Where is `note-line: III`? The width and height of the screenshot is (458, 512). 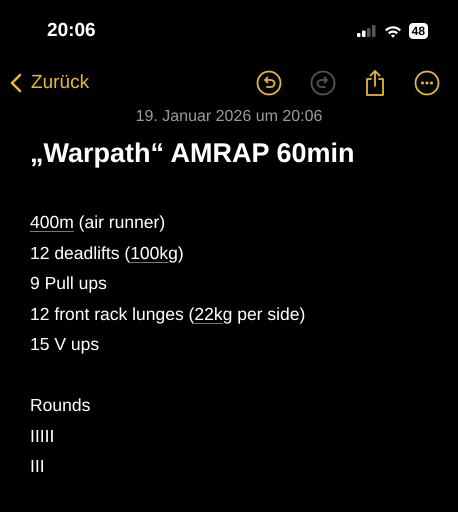 note-line: III is located at coordinates (38, 466).